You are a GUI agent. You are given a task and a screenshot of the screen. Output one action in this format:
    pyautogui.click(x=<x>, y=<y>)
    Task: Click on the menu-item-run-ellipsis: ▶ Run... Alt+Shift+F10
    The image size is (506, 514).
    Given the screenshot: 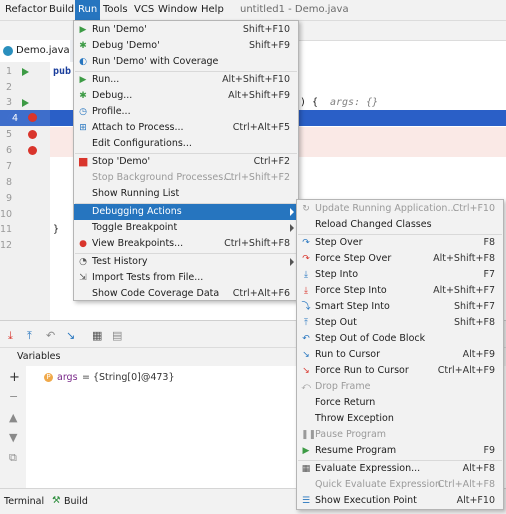 What is the action you would take?
    pyautogui.click(x=186, y=80)
    